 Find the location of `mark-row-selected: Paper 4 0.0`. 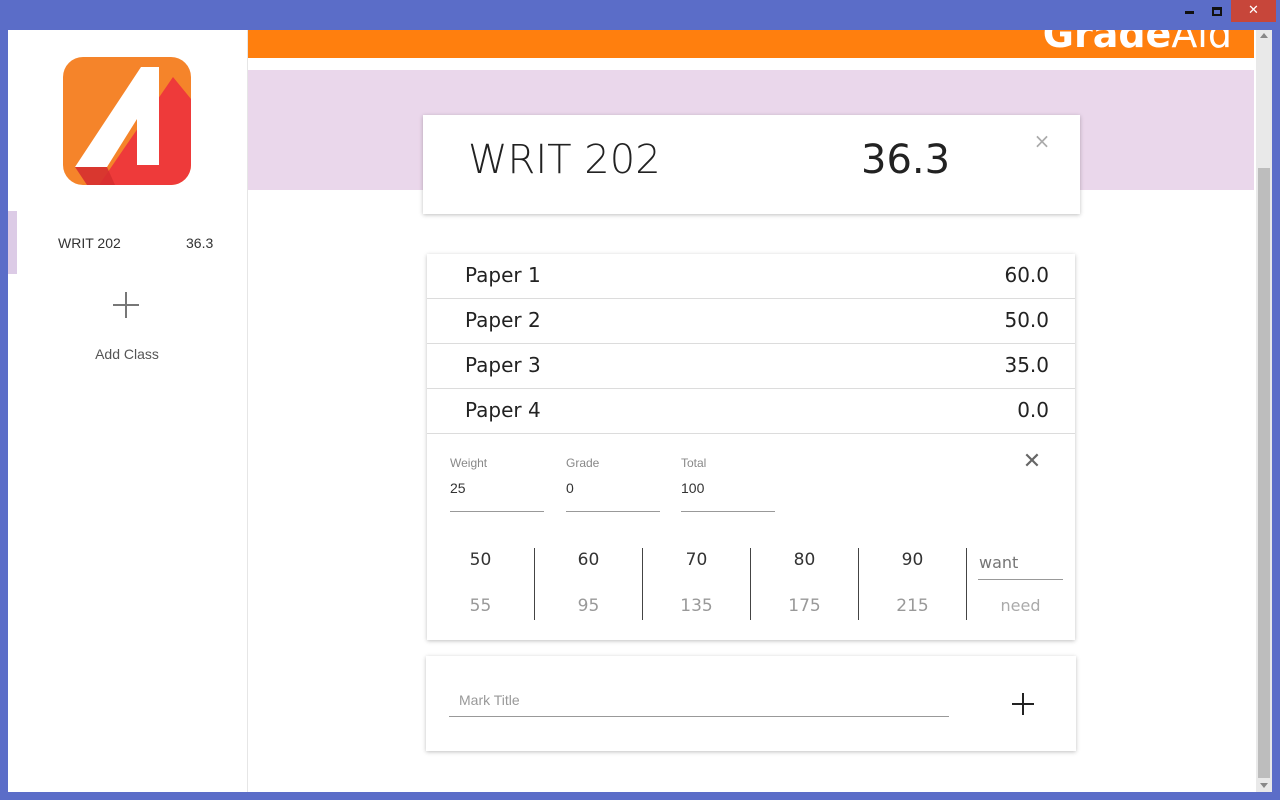

mark-row-selected: Paper 4 0.0 is located at coordinates (751, 411).